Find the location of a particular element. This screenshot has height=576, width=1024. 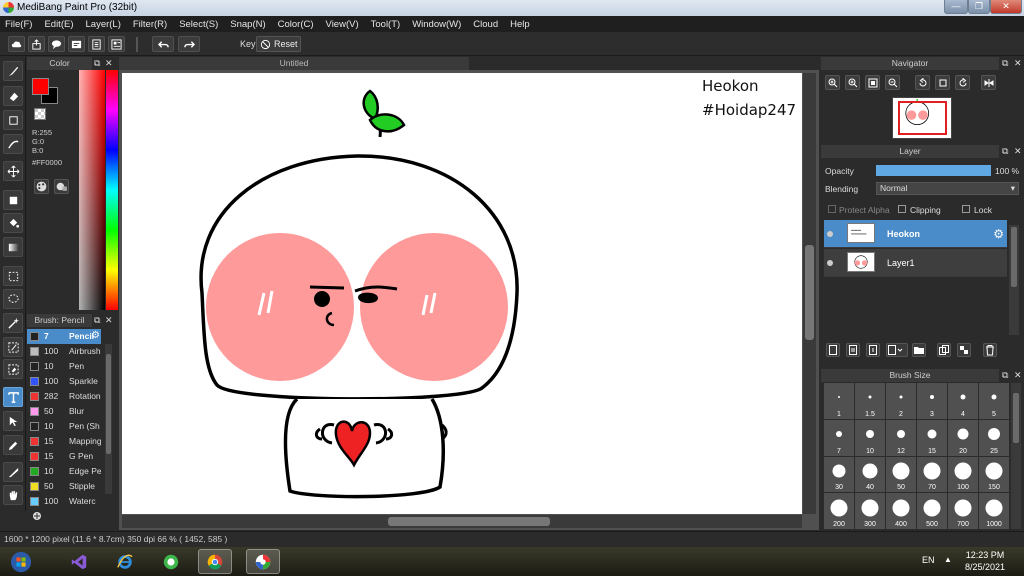

brush-item: 10 Pen is located at coordinates (64, 366).